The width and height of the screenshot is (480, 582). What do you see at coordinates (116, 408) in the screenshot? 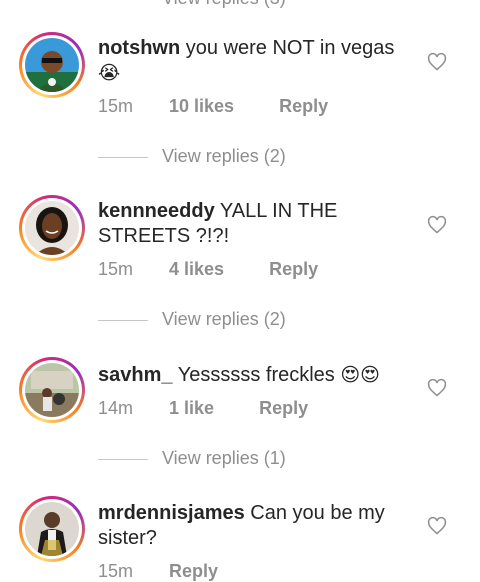
I see `comment-time: 14m` at bounding box center [116, 408].